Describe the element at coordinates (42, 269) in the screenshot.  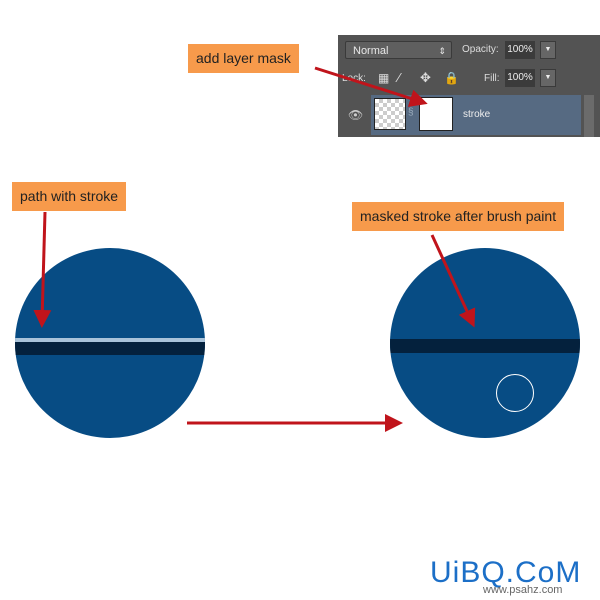
I see `arrow-to-stroke` at that location.